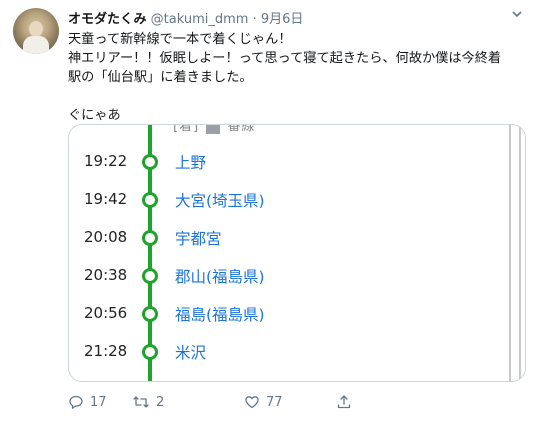  Describe the element at coordinates (517, 14) in the screenshot. I see `chevron-down-icon` at that location.